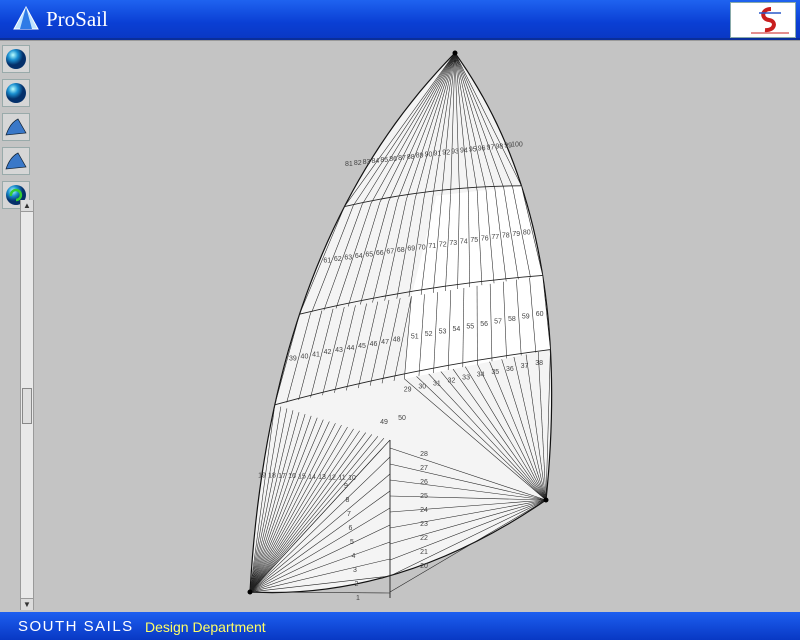 The height and width of the screenshot is (640, 800). I want to click on panel-number: 45, so click(362, 346).